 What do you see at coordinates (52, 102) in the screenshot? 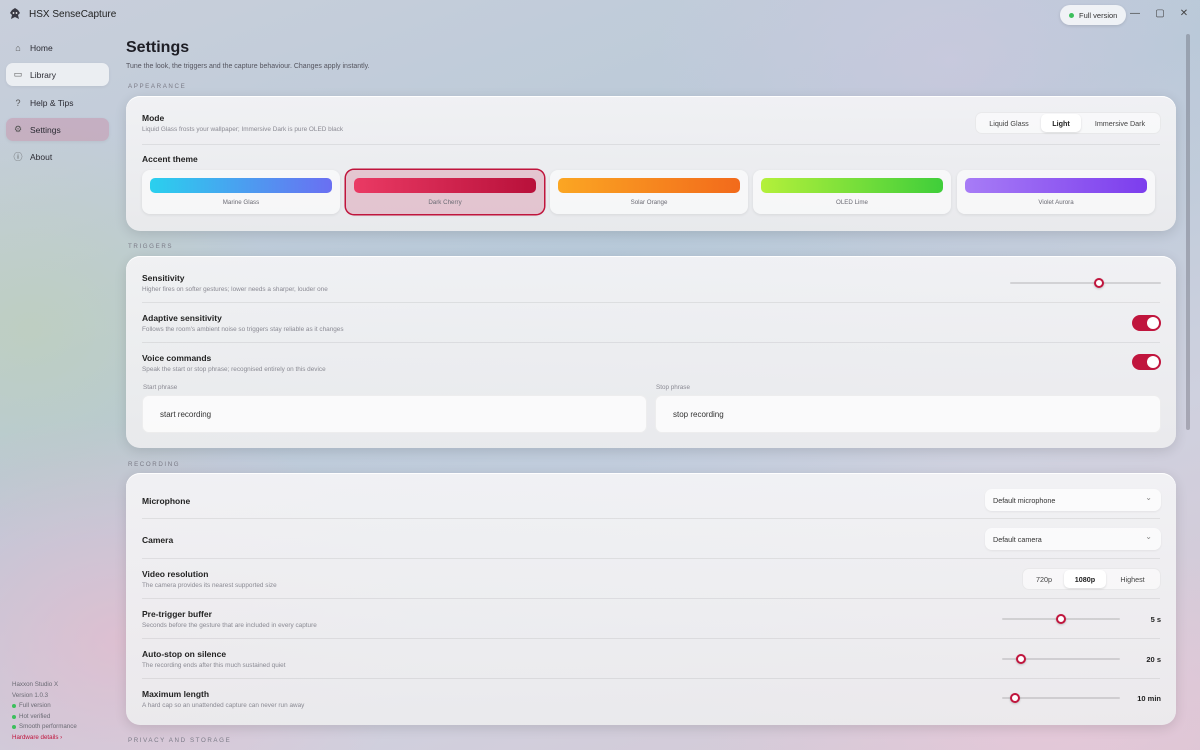
I see `sidebar-item-label: Help & Tips` at bounding box center [52, 102].